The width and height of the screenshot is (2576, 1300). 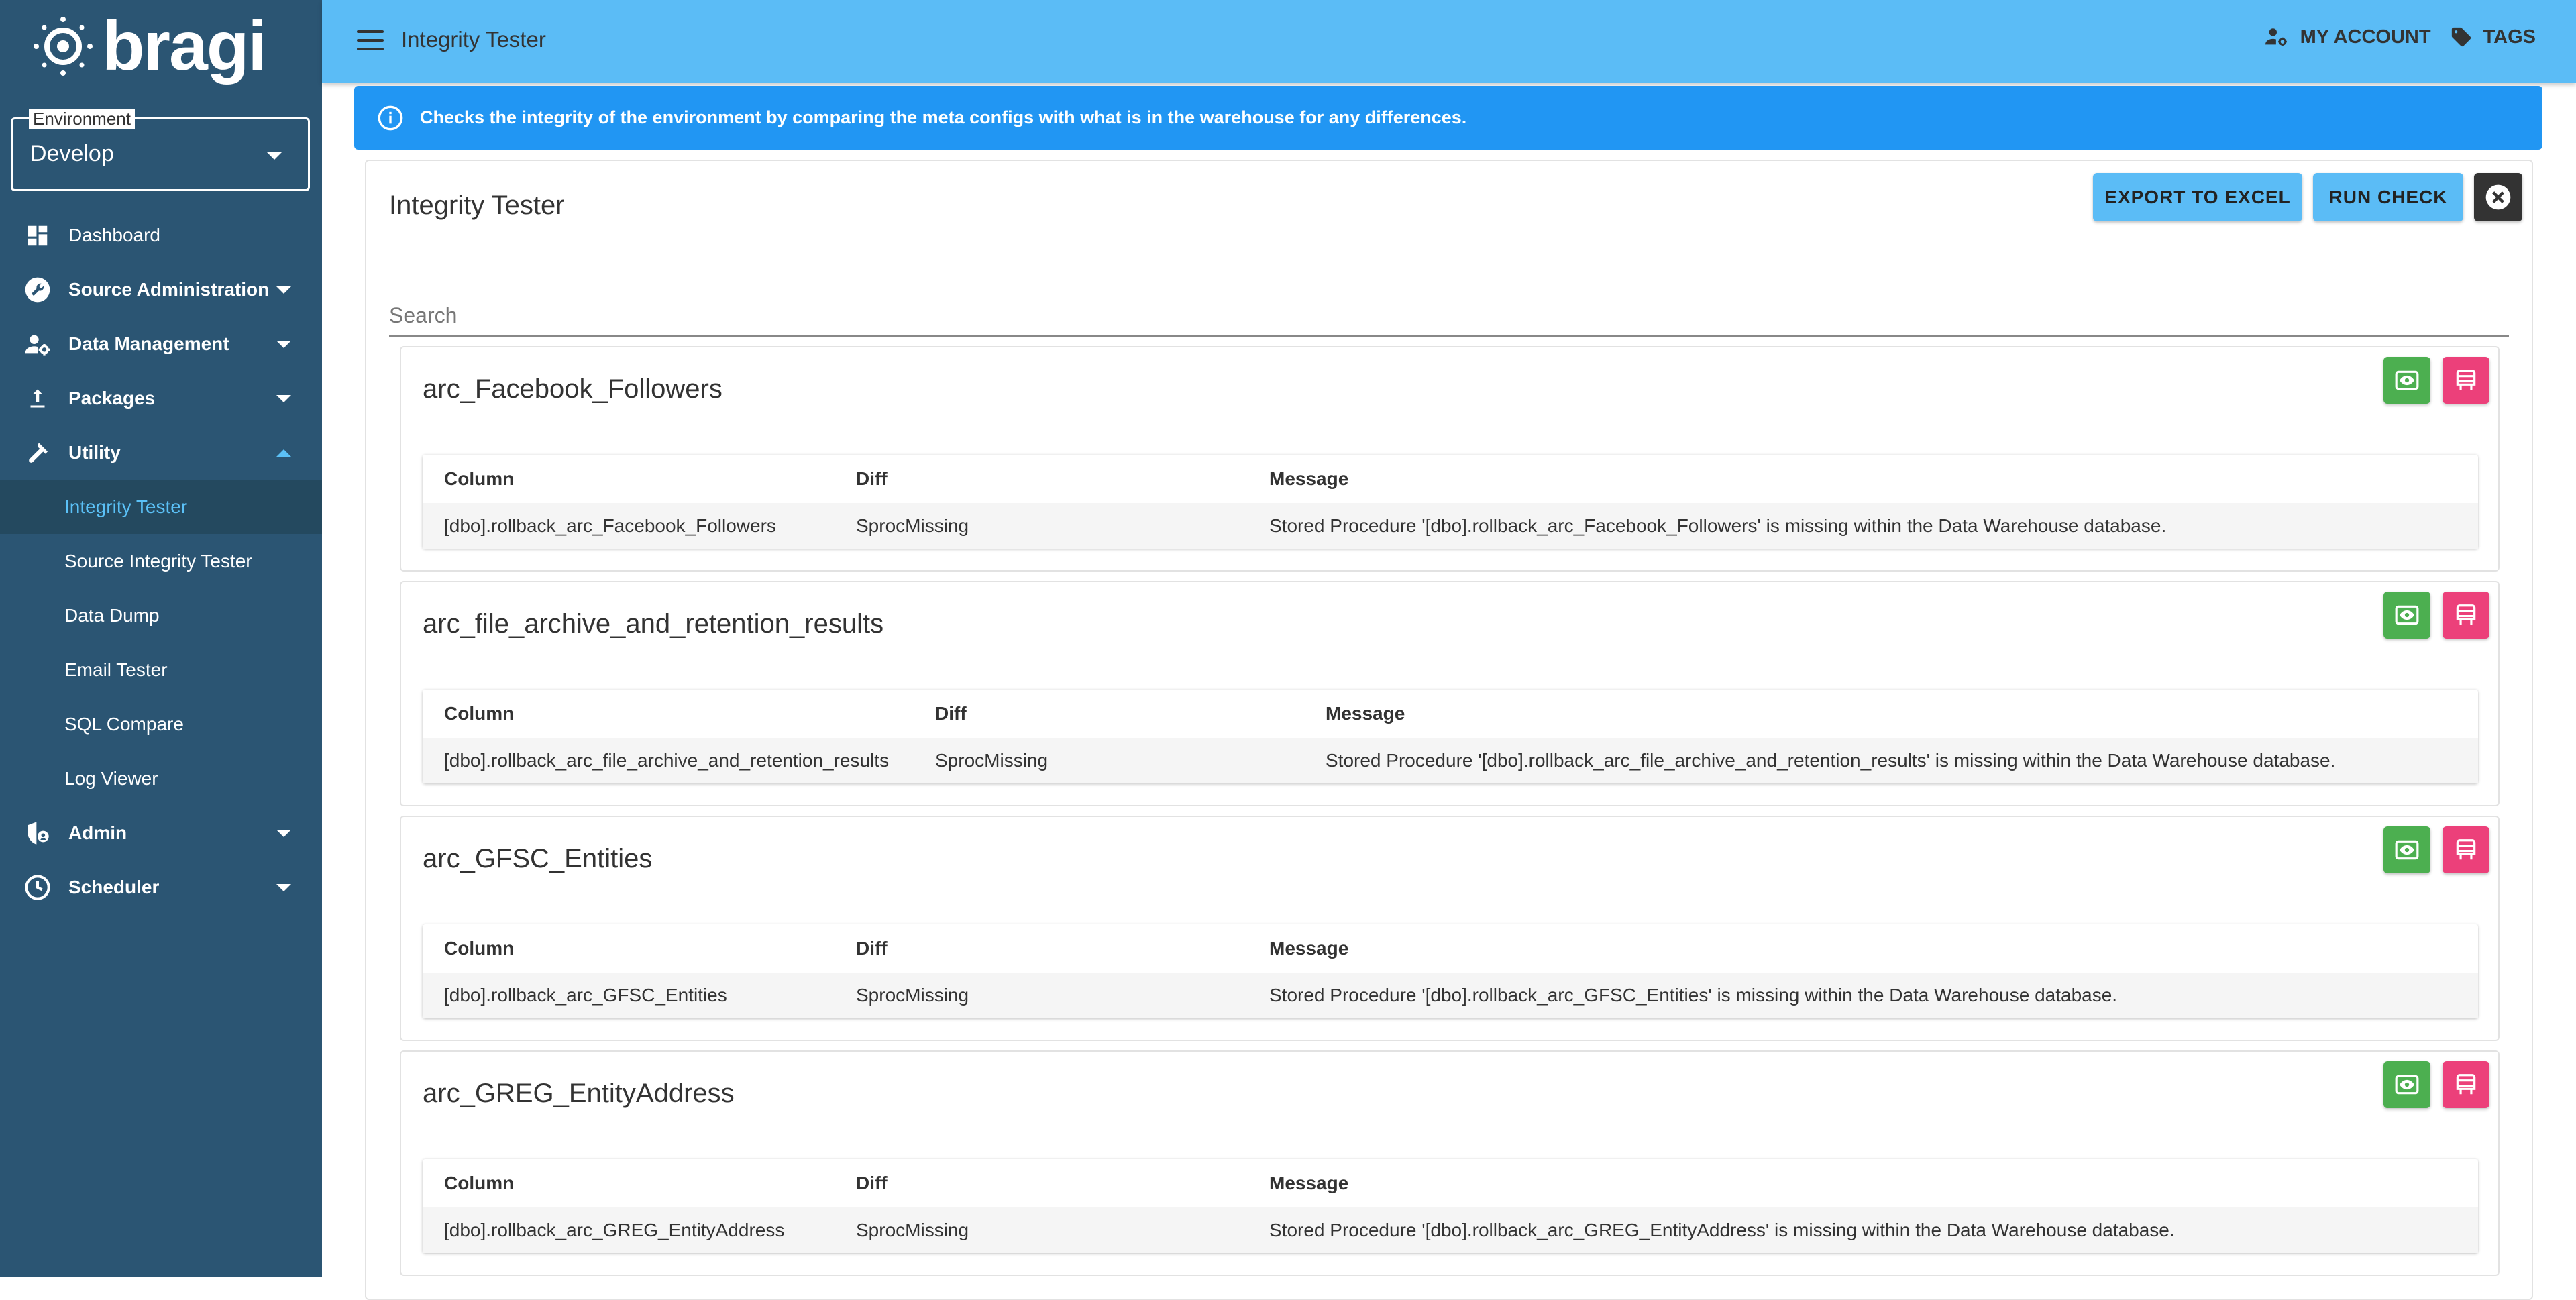 I want to click on tag-icon, so click(x=2461, y=37).